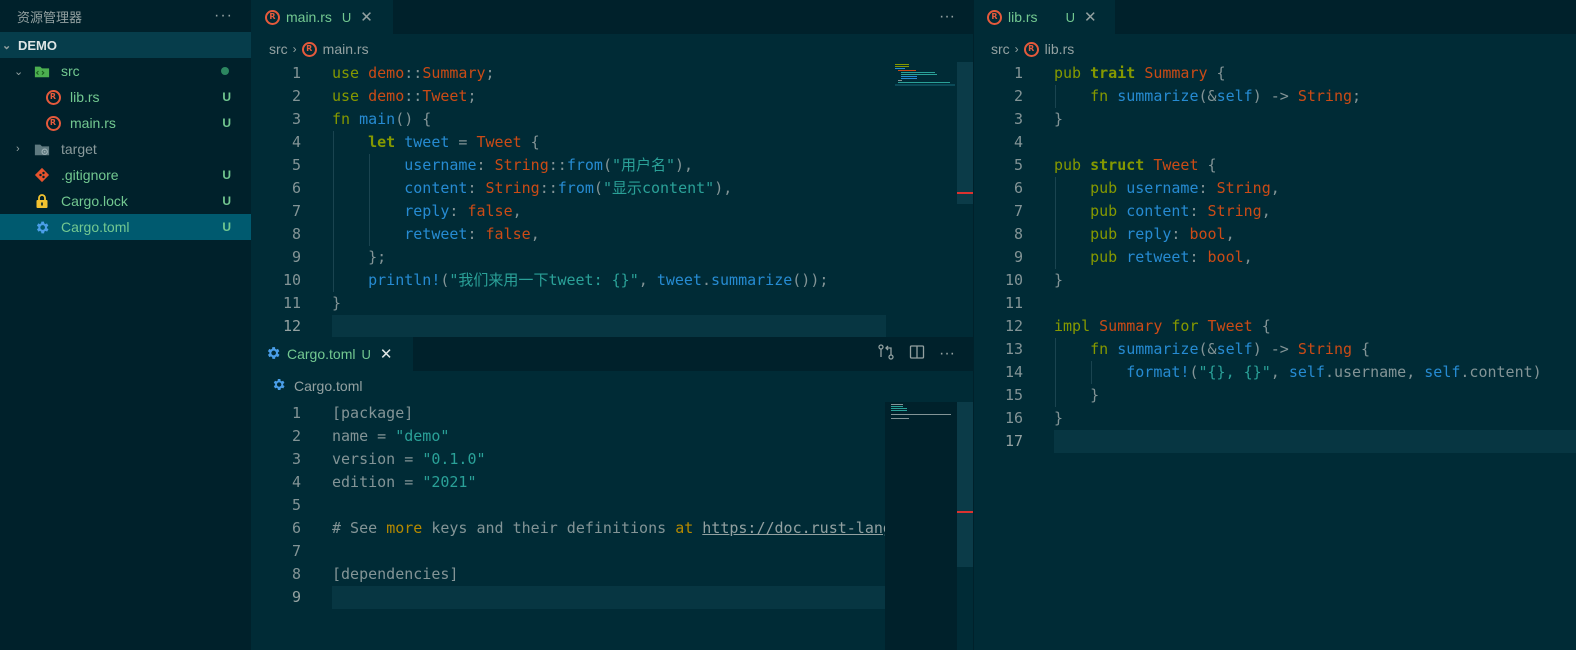  I want to click on folder-target-icon, so click(42, 149).